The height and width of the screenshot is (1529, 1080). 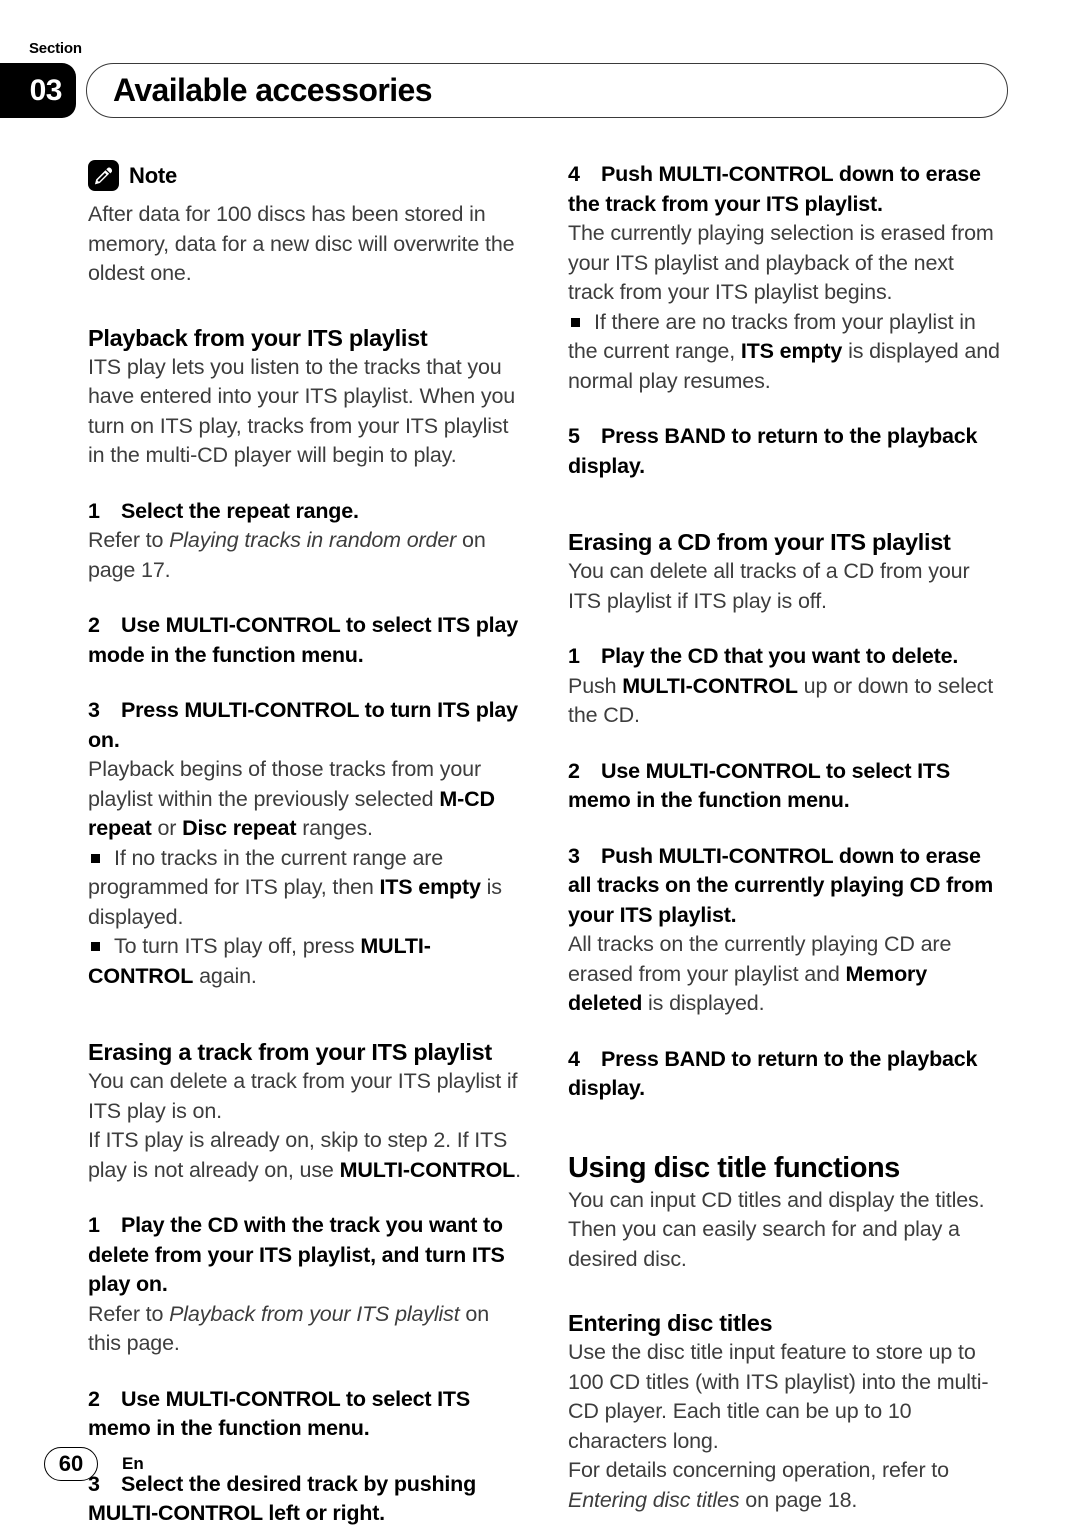 I want to click on cross-reference-entering-disc-titles: Entering disc titles, so click(x=654, y=1499).